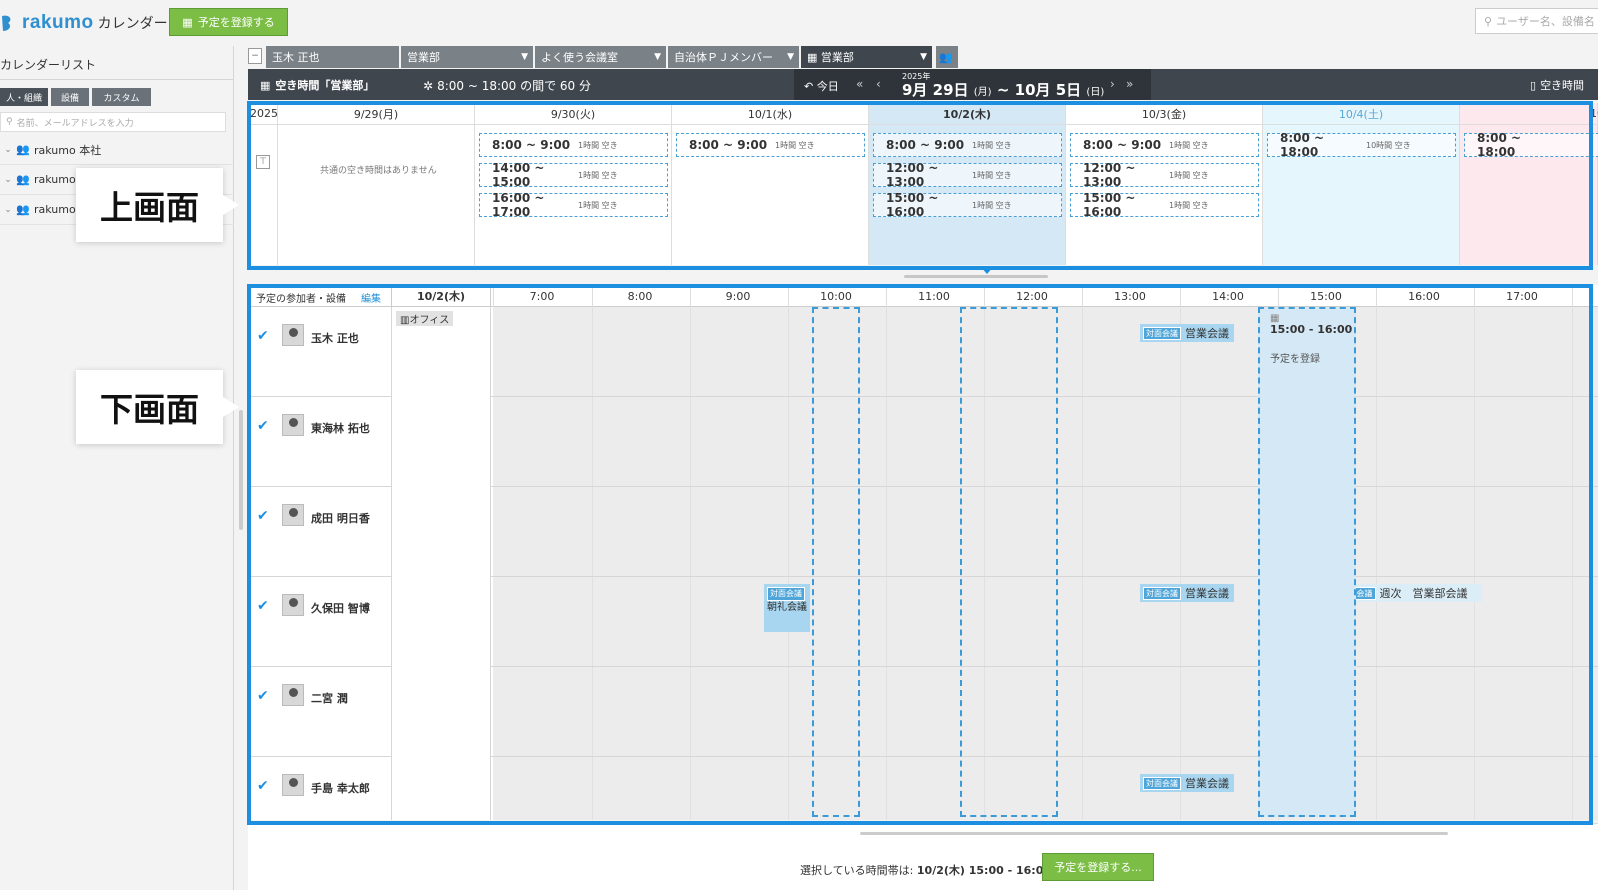  What do you see at coordinates (600, 57) in the screenshot?
I see `filter-room: よく使う会議室 ▼` at bounding box center [600, 57].